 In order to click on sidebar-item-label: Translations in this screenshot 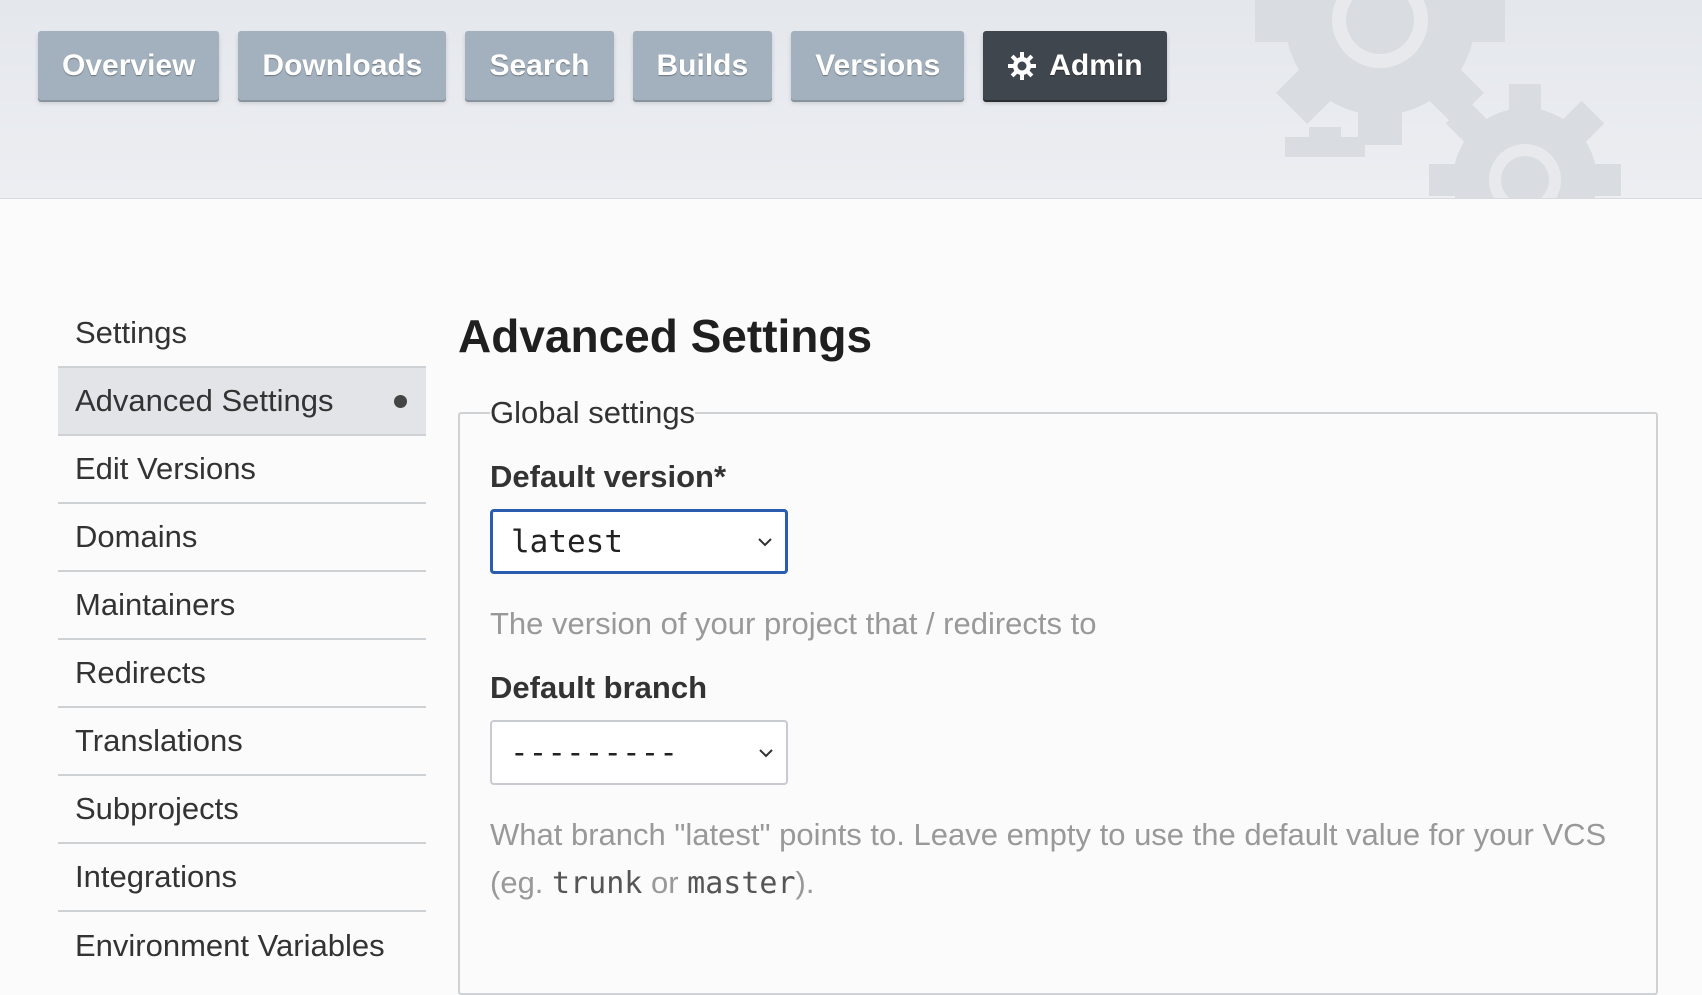, I will do `click(159, 740)`.